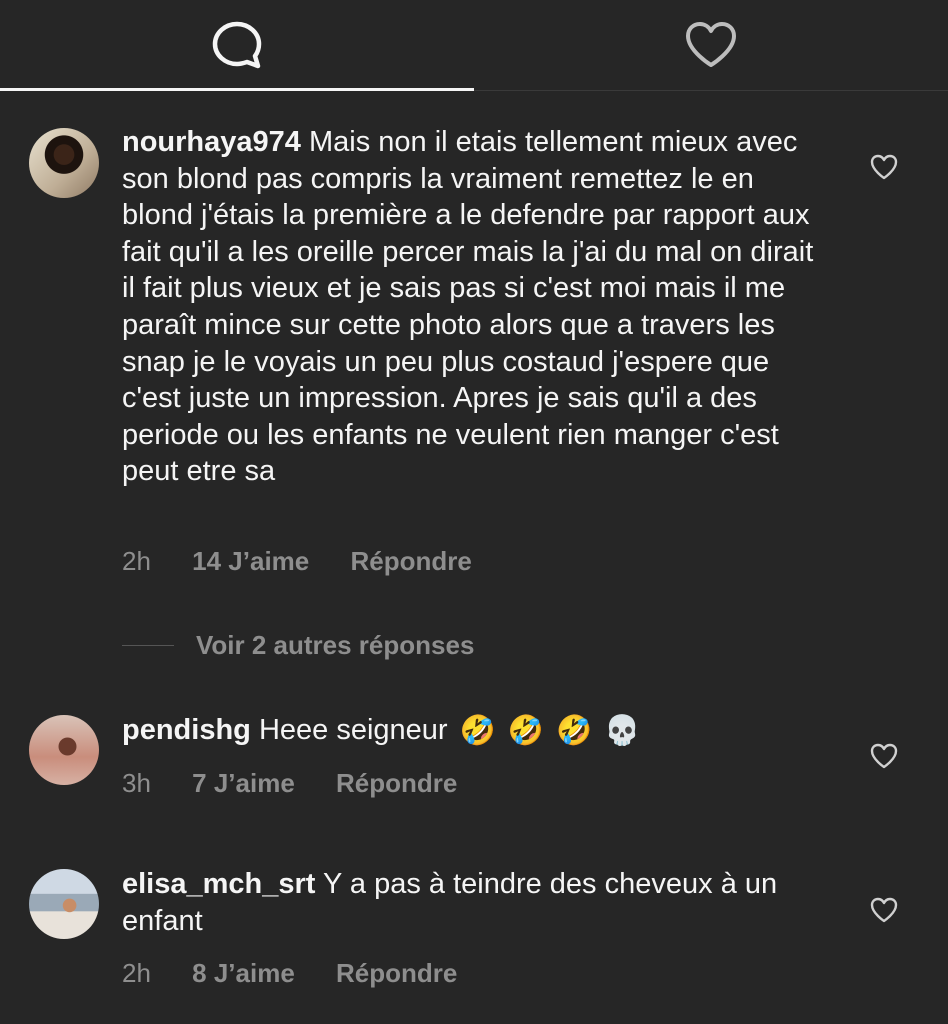  I want to click on comment-bubble-icon, so click(237, 45).